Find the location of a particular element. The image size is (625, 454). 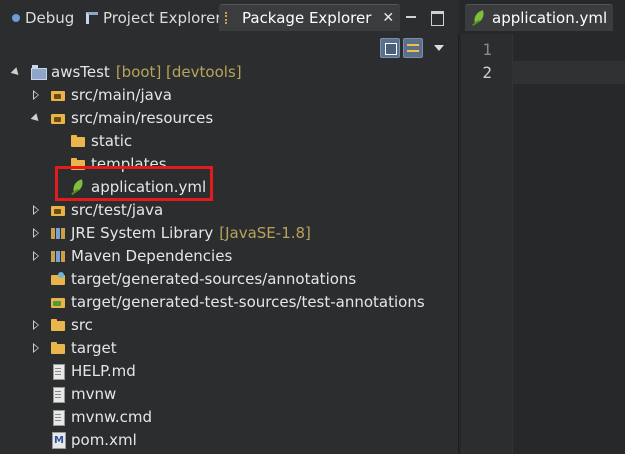

package-explorer-icon is located at coordinates (231, 18).